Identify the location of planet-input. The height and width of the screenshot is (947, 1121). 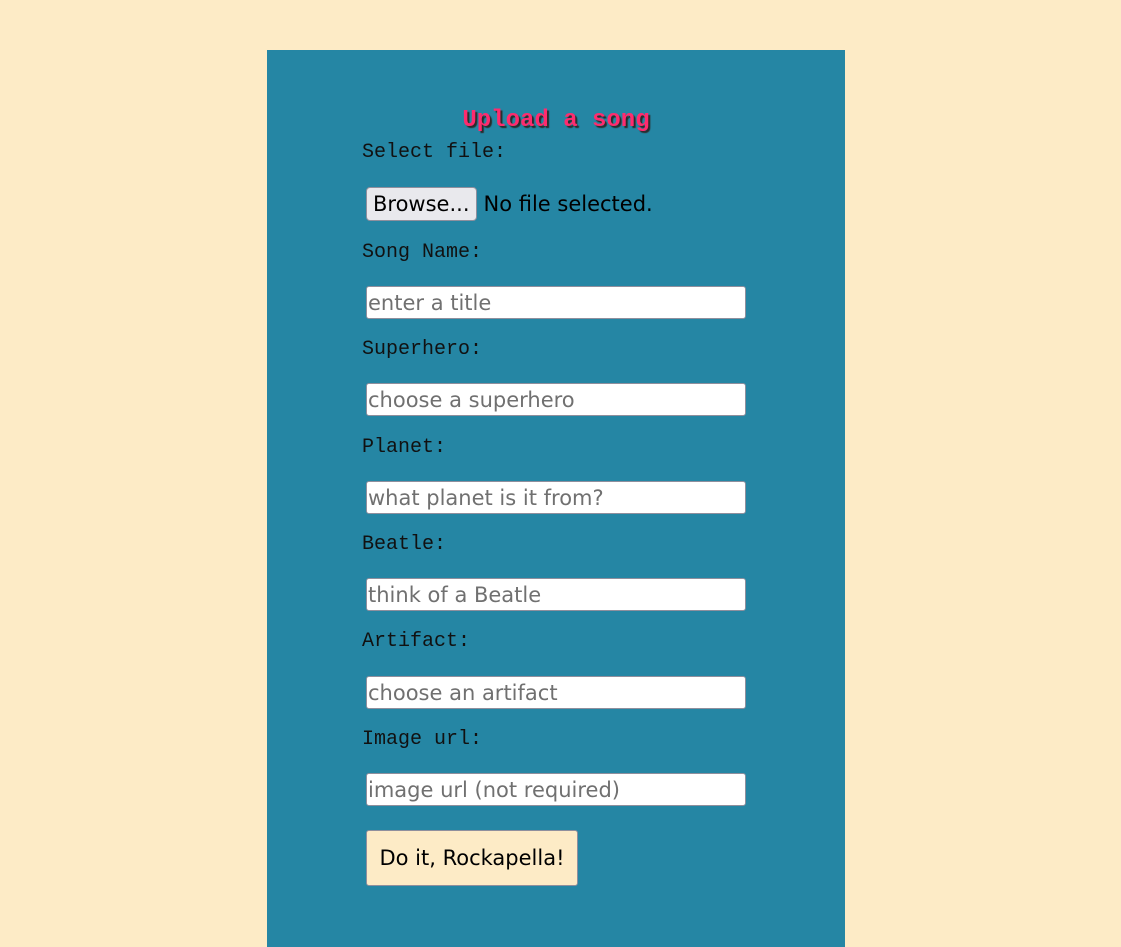
(556, 497).